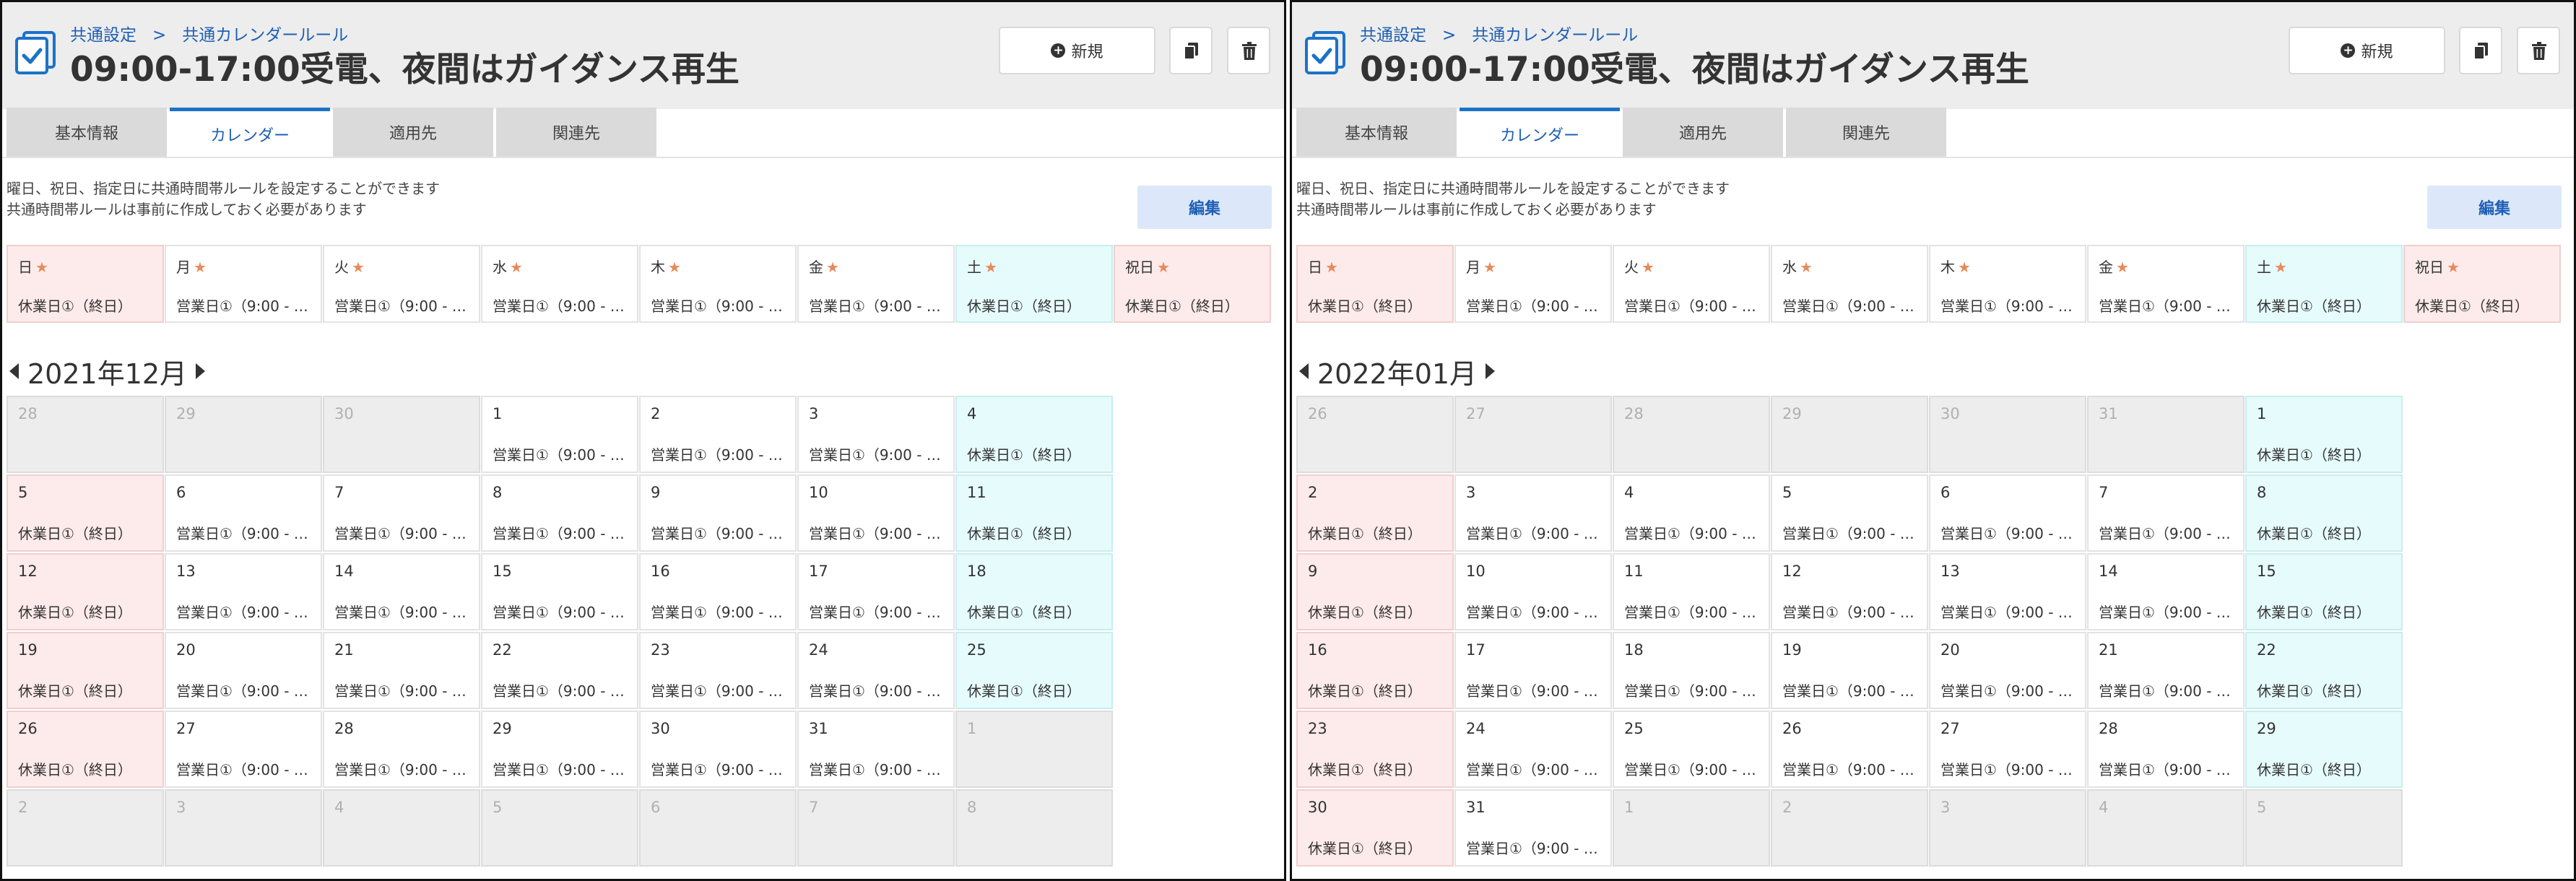 Image resolution: width=2576 pixels, height=881 pixels. Describe the element at coordinates (85, 671) in the screenshot. I see `calendar-day-cell: 19 休業日①（終日）` at that location.